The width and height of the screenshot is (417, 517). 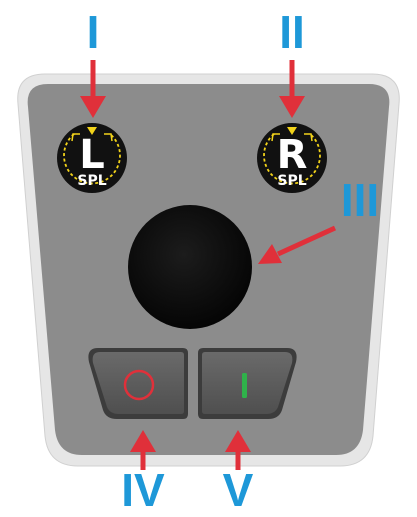 I want to click on right-volume-knob: R SPL, so click(x=292, y=158).